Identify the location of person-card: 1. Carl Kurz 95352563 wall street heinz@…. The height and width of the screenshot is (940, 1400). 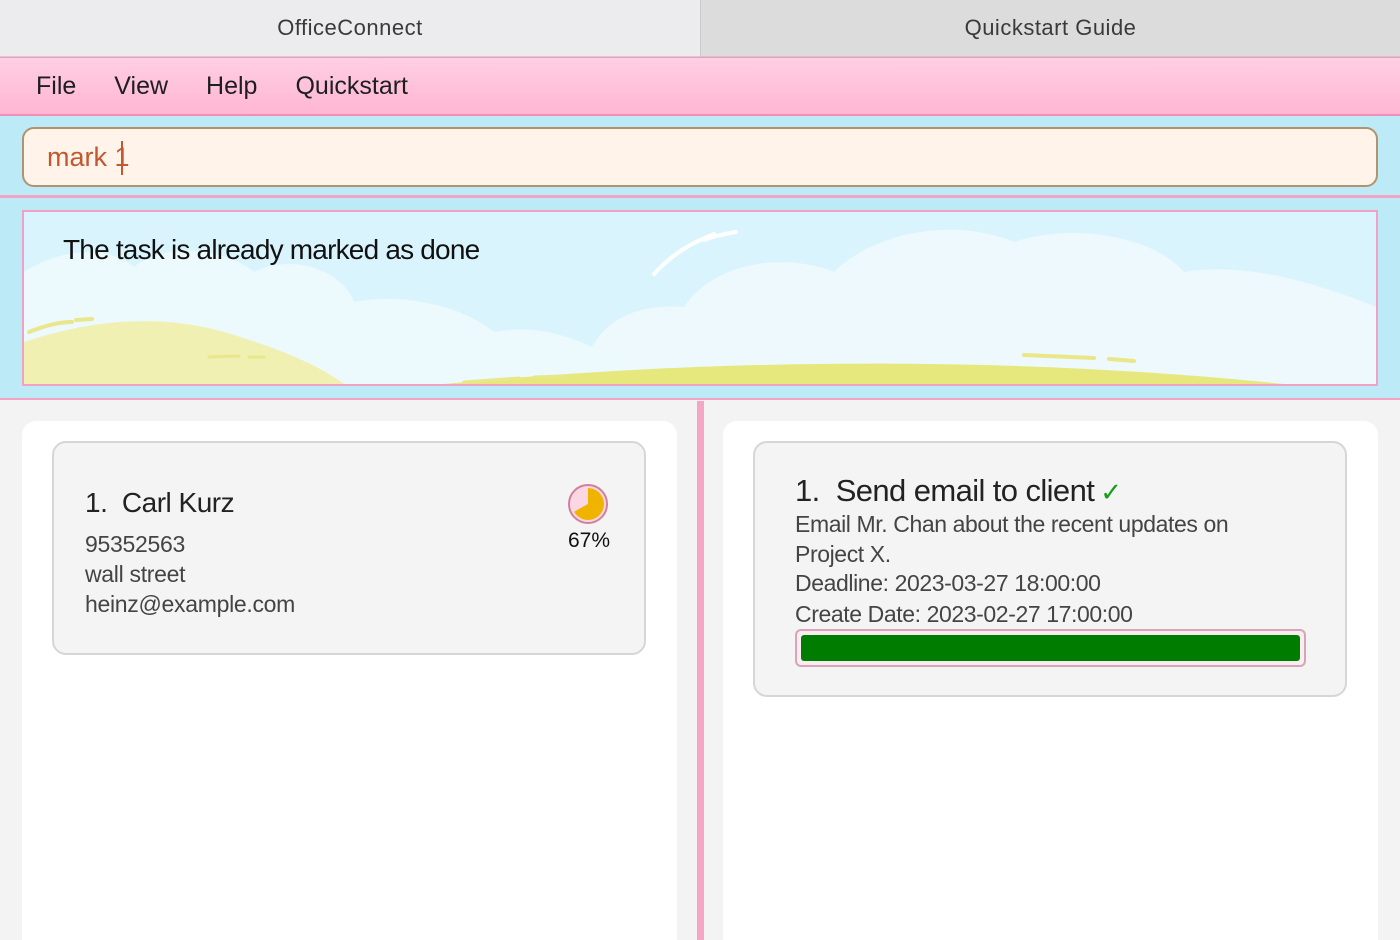
(349, 548).